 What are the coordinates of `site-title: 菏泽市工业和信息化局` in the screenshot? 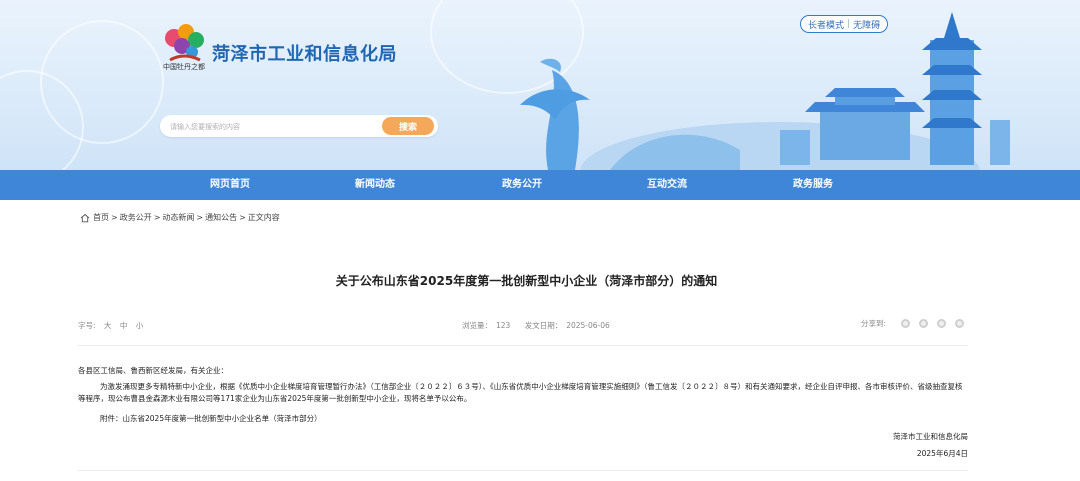 It's located at (304, 54).